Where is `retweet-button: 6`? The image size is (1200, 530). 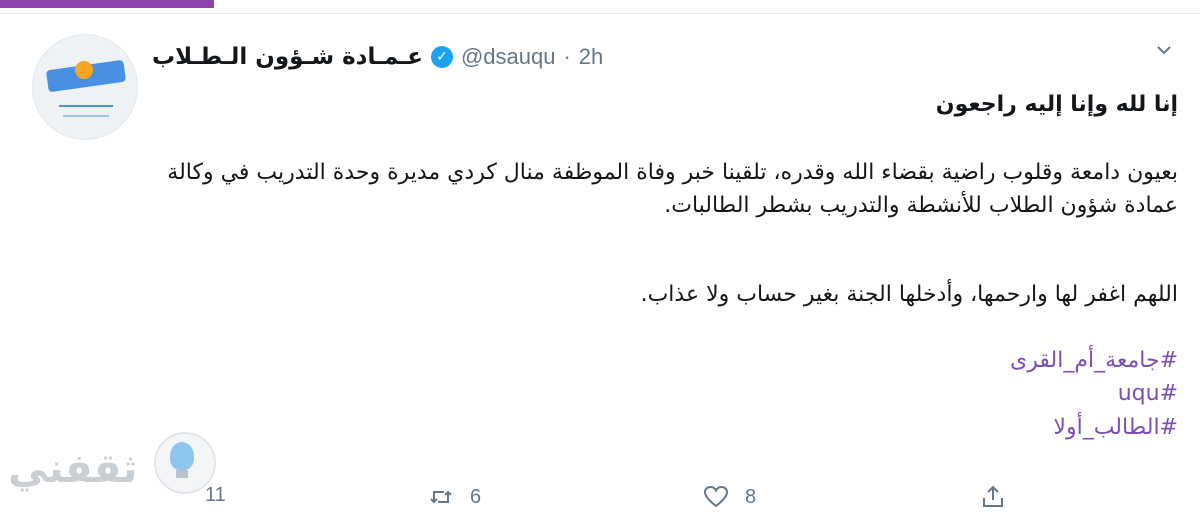
retweet-button: 6 is located at coordinates (454, 497).